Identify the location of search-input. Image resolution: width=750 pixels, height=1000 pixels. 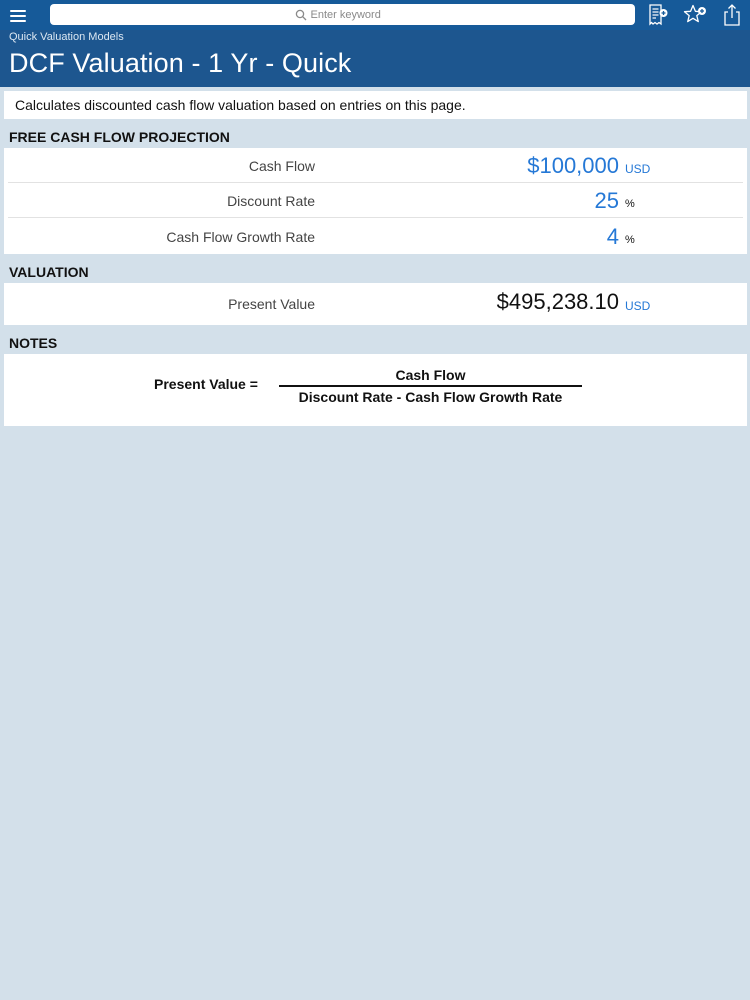
(350, 14).